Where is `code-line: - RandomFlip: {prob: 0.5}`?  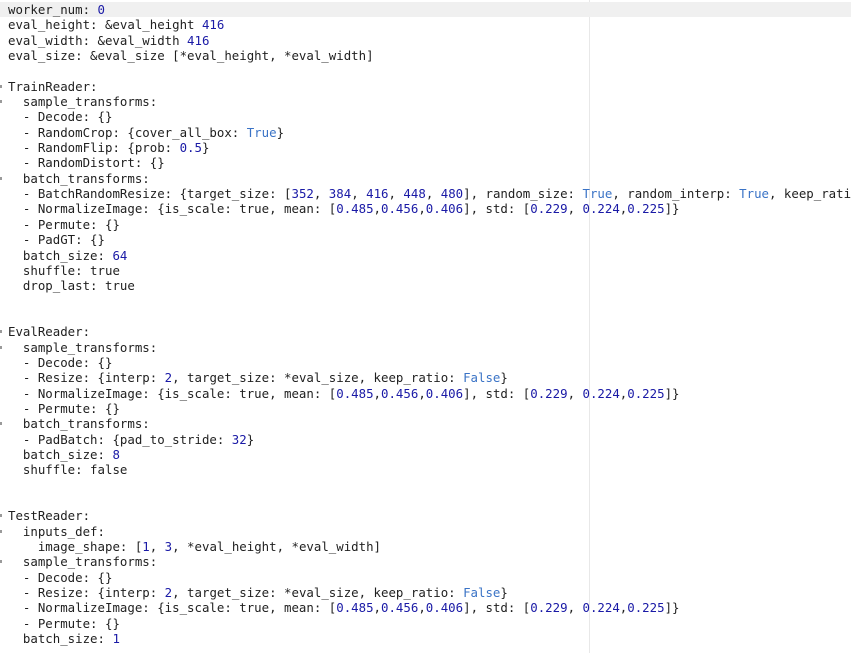 code-line: - RandomFlip: {prob: 0.5} is located at coordinates (425, 147).